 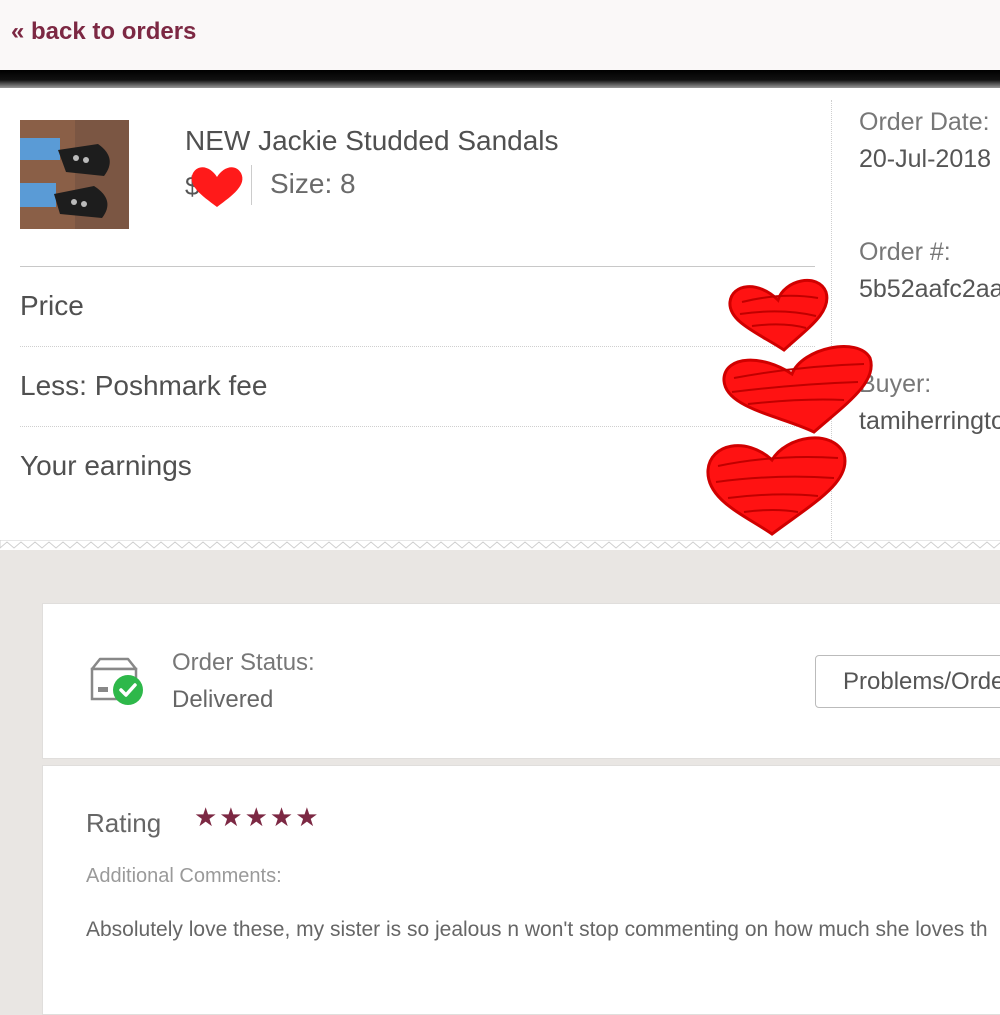 I want to click on receipt-zigzag-edge, so click(x=500, y=544).